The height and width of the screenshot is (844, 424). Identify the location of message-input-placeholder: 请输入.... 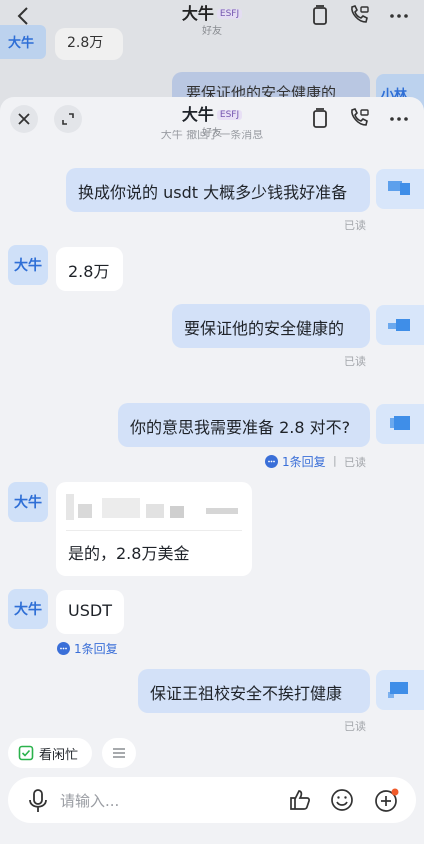
(89, 800).